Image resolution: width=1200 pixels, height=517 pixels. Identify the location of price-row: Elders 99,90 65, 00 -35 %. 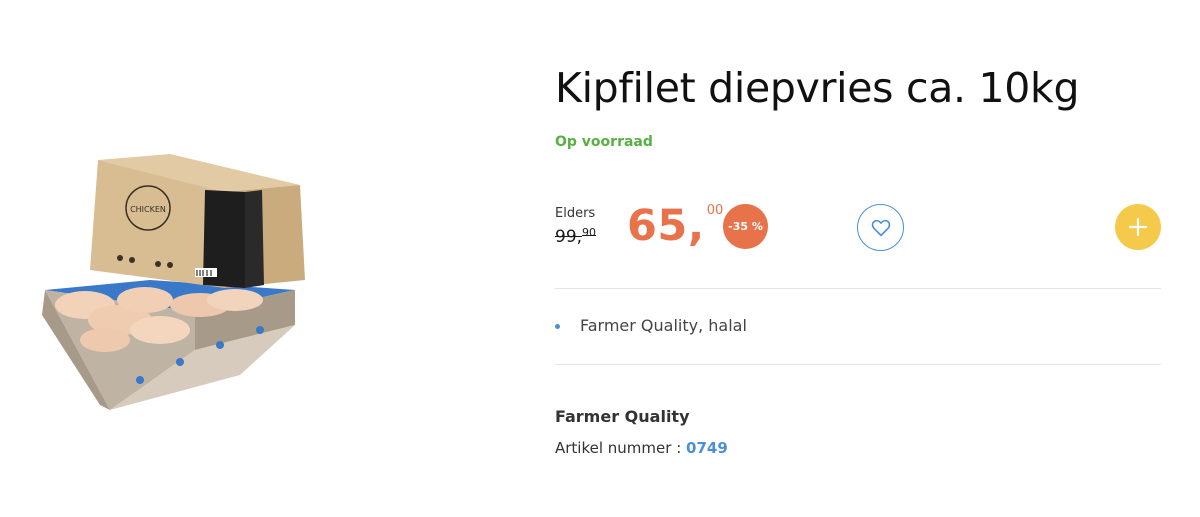
(858, 228).